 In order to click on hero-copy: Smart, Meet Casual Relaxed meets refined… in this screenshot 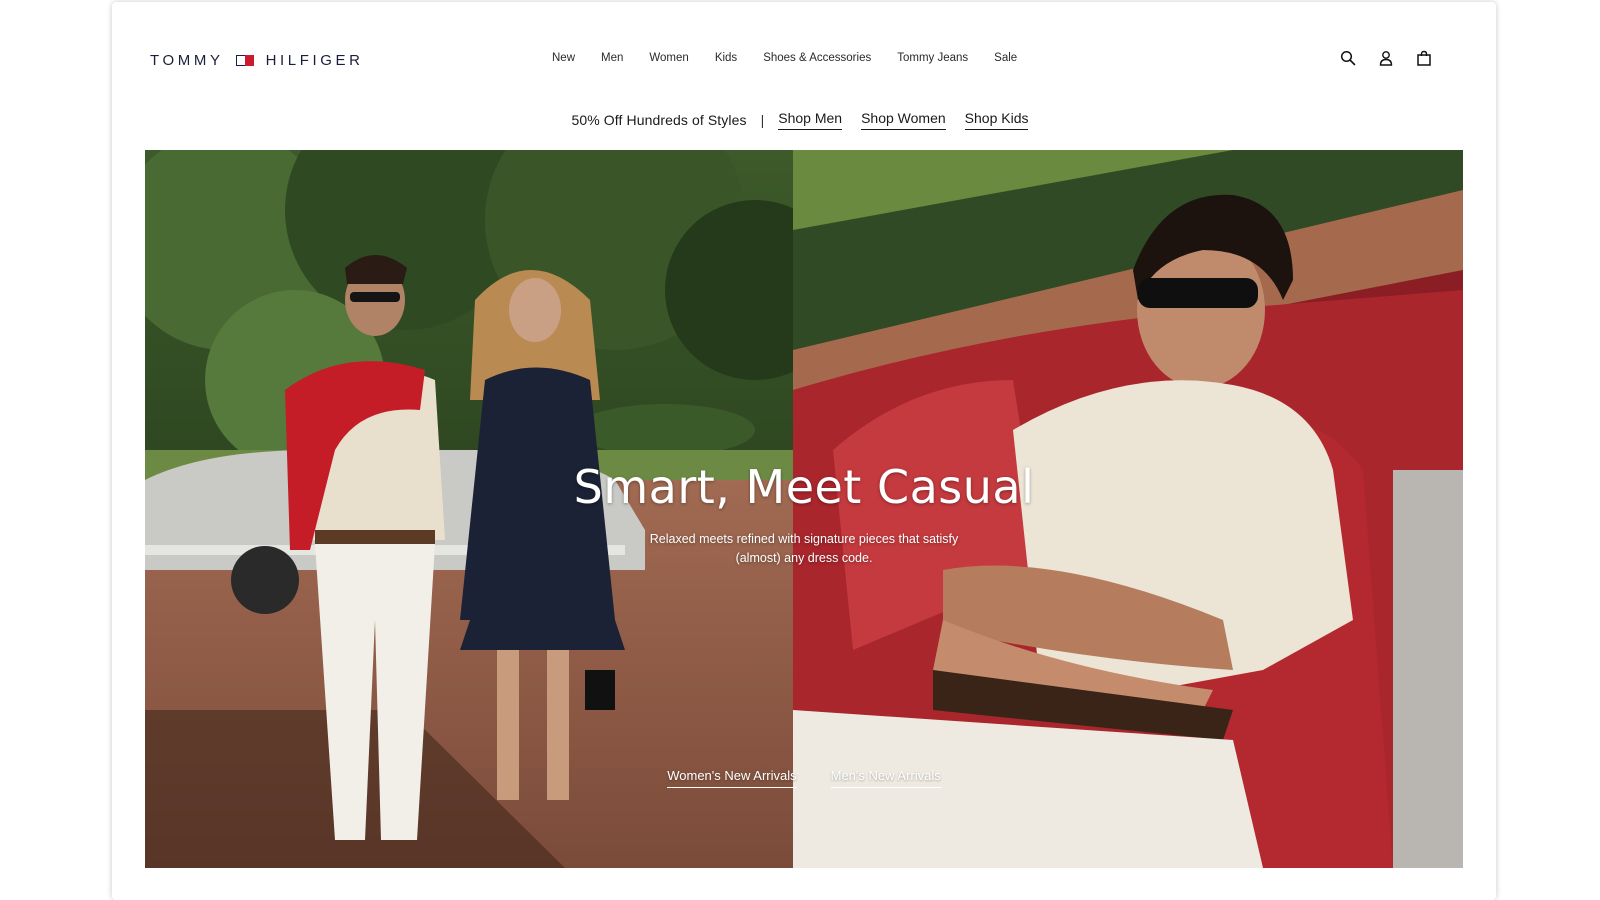, I will do `click(804, 514)`.